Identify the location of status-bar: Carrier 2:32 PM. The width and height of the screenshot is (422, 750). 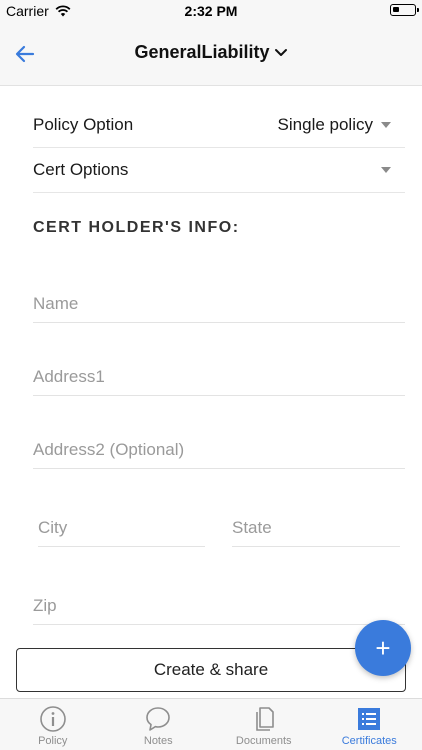
(211, 11).